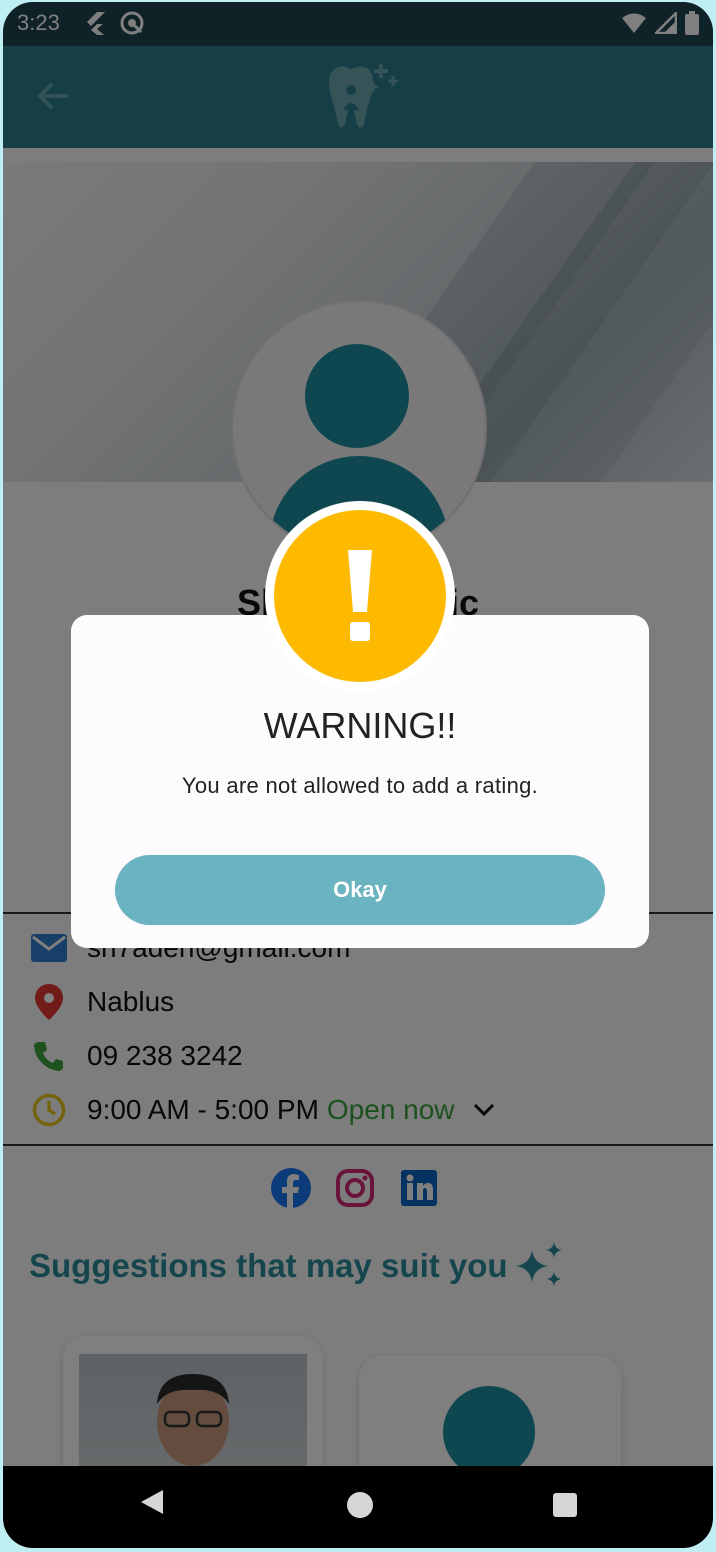 This screenshot has width=716, height=1552. What do you see at coordinates (152, 1502) in the screenshot?
I see `nav-back-icon` at bounding box center [152, 1502].